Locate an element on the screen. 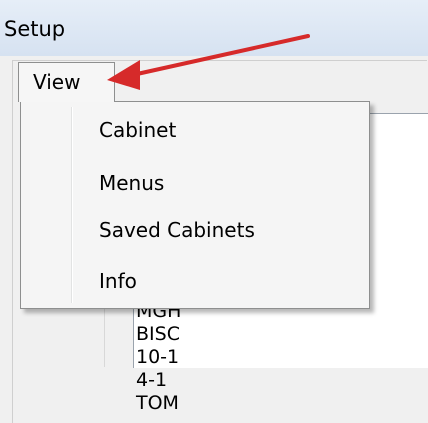 The height and width of the screenshot is (423, 428). annotation-arrow is located at coordinates (208, 62).